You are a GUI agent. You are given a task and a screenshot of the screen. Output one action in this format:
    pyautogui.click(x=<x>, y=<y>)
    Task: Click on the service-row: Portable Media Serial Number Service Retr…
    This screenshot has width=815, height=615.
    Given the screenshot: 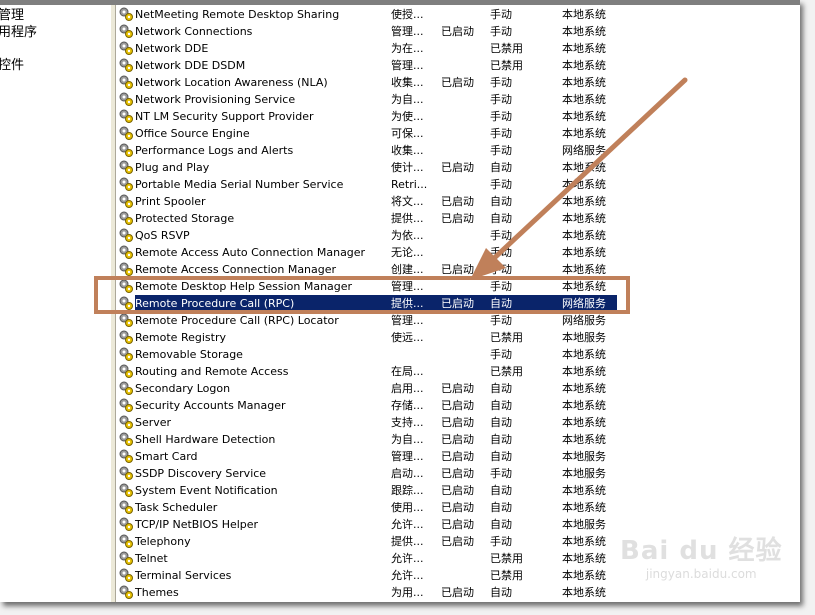 What is the action you would take?
    pyautogui.click(x=371, y=184)
    